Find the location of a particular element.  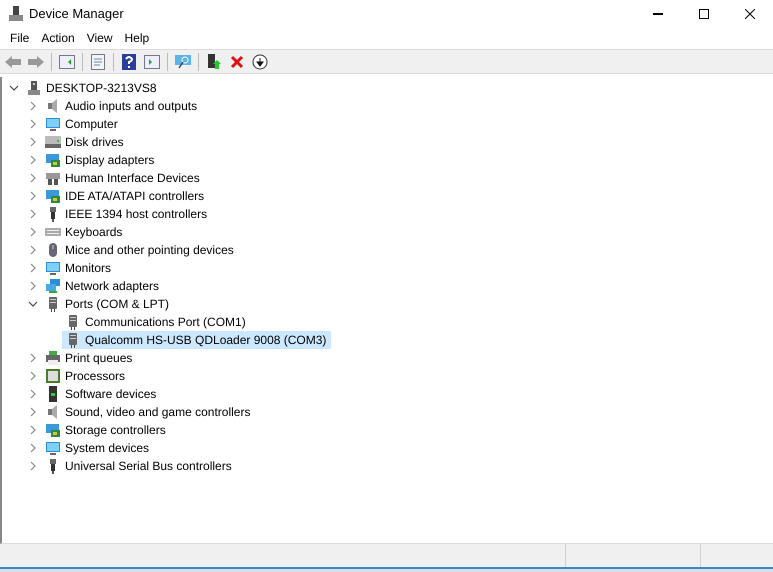

menu-item: Action is located at coordinates (58, 38).